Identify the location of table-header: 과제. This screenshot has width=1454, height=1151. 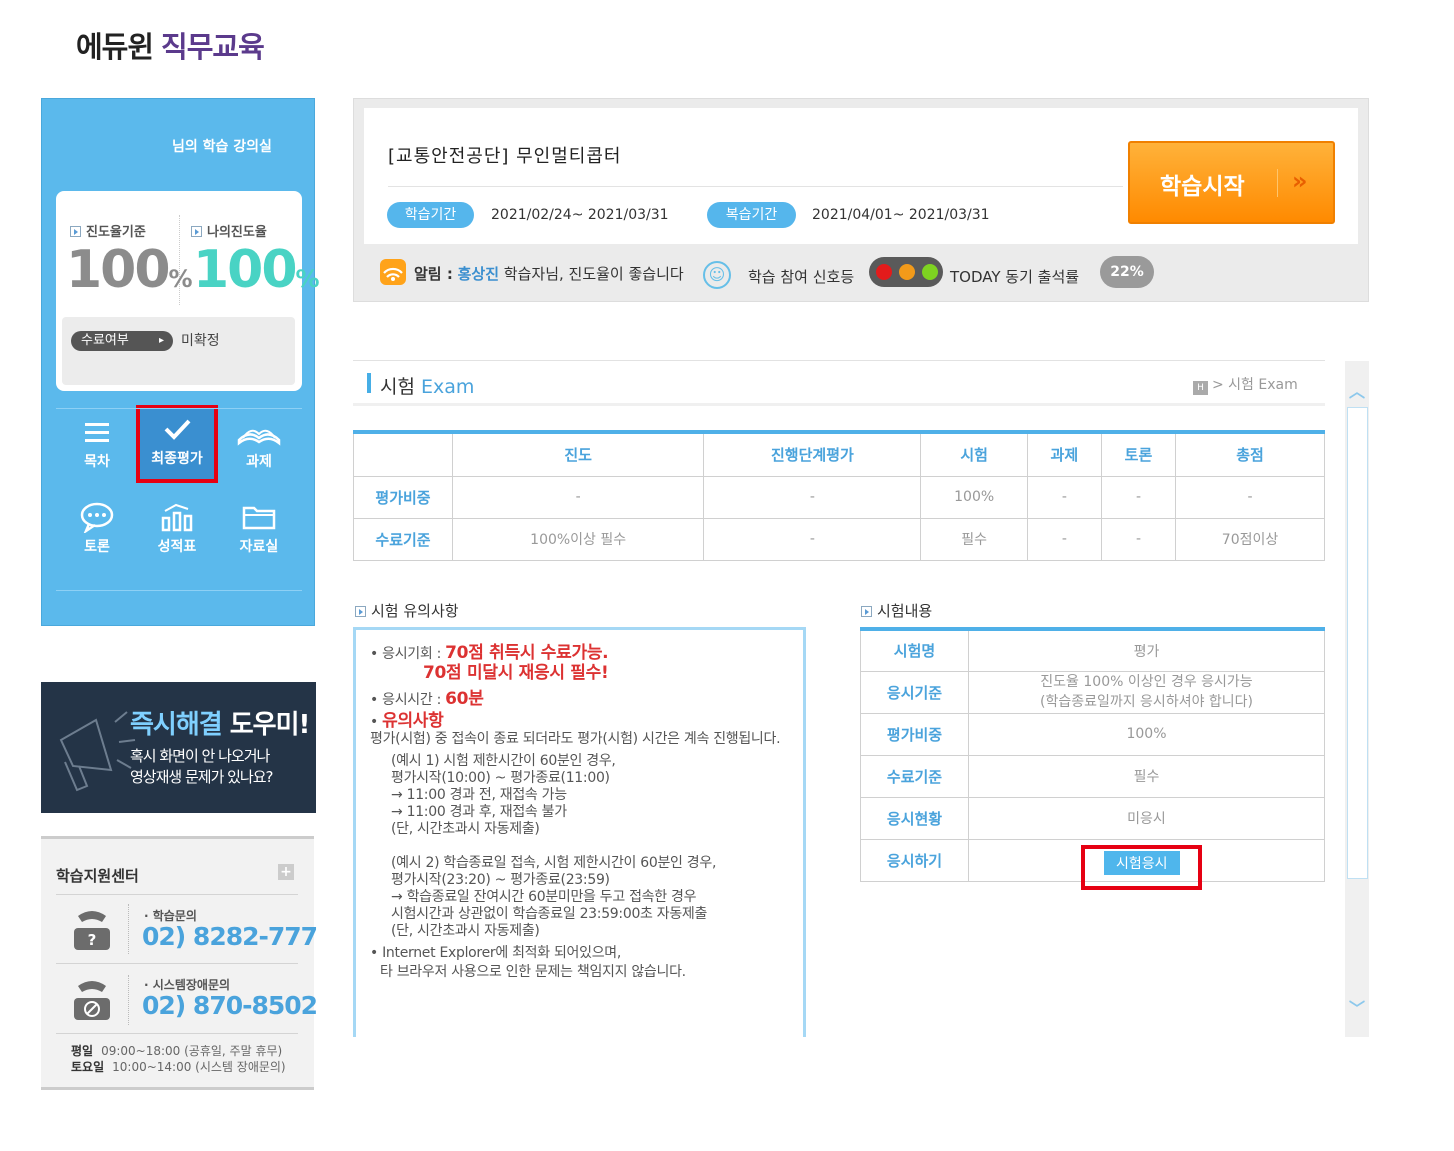
(1064, 454).